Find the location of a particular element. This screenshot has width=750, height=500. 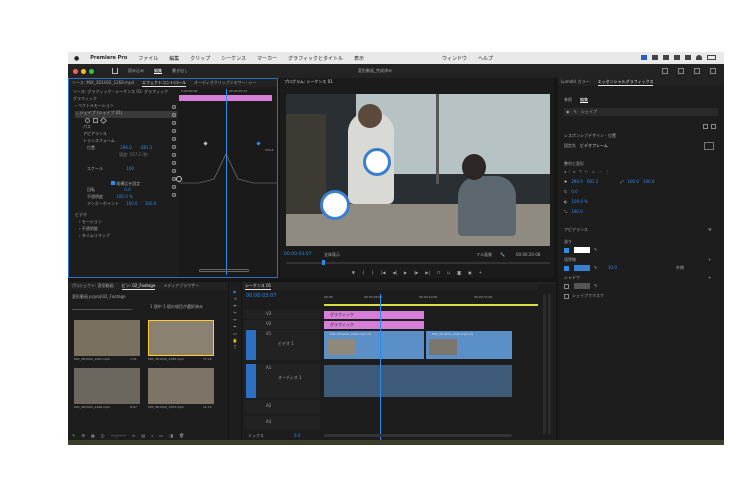

stroke-swatch is located at coordinates (582, 268).